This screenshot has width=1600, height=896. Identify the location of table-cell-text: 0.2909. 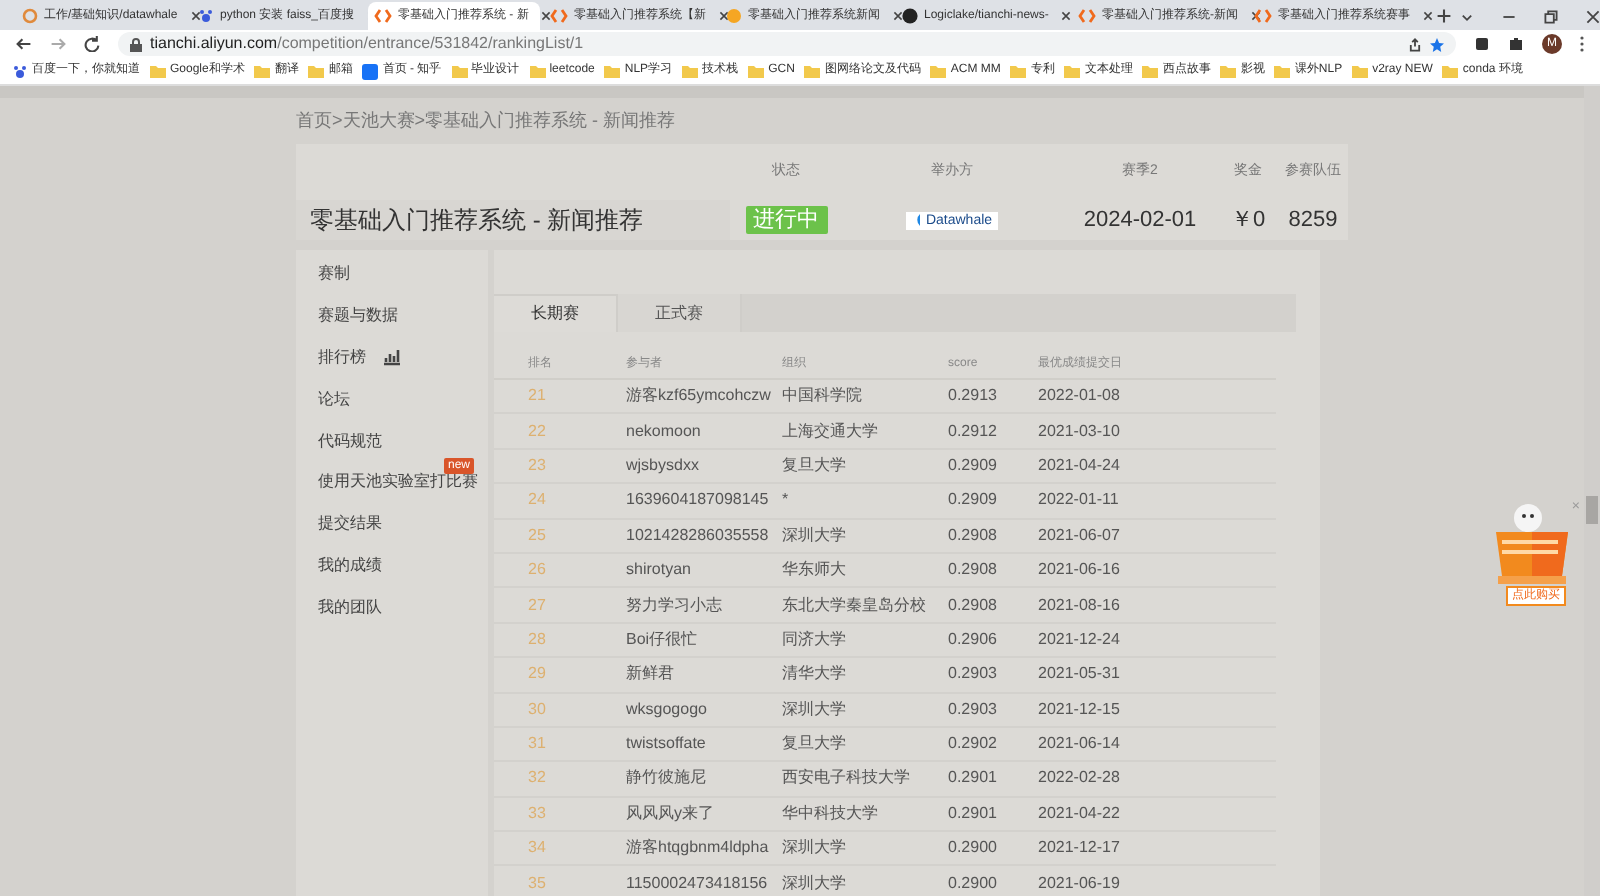
(973, 465).